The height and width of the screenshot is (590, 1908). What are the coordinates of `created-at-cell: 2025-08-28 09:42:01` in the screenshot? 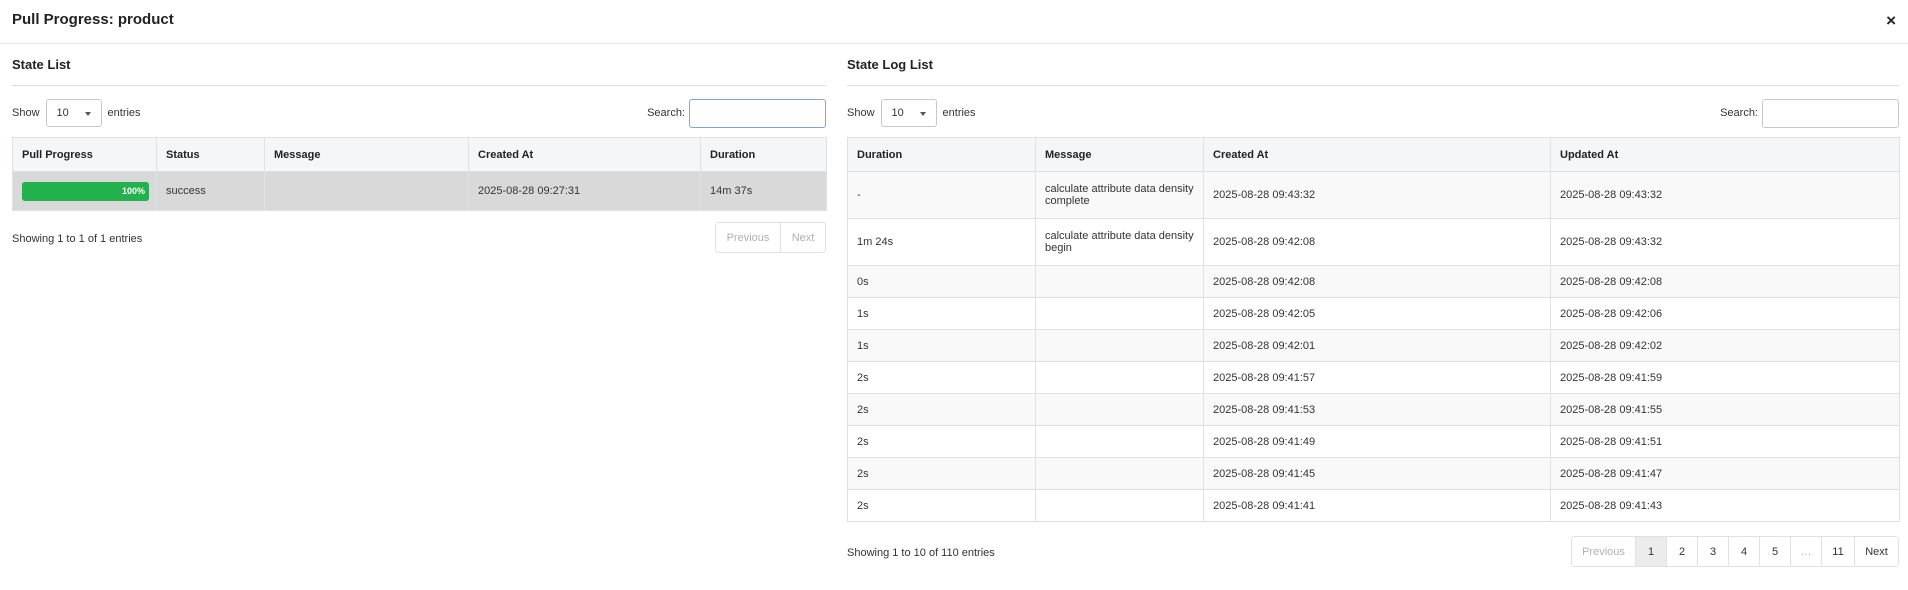 It's located at (1377, 345).